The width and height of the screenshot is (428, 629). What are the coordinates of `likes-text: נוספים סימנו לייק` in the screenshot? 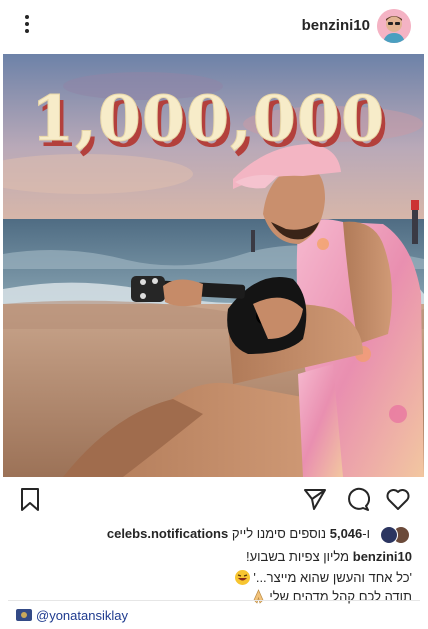 It's located at (279, 533).